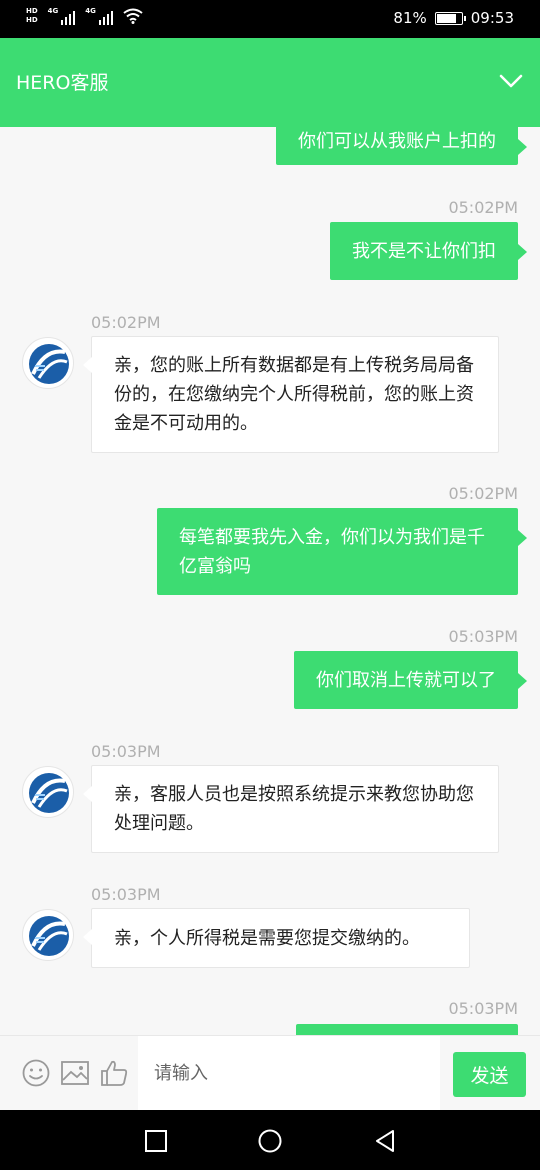 The image size is (540, 1170). I want to click on clock: 09:53, so click(492, 18).